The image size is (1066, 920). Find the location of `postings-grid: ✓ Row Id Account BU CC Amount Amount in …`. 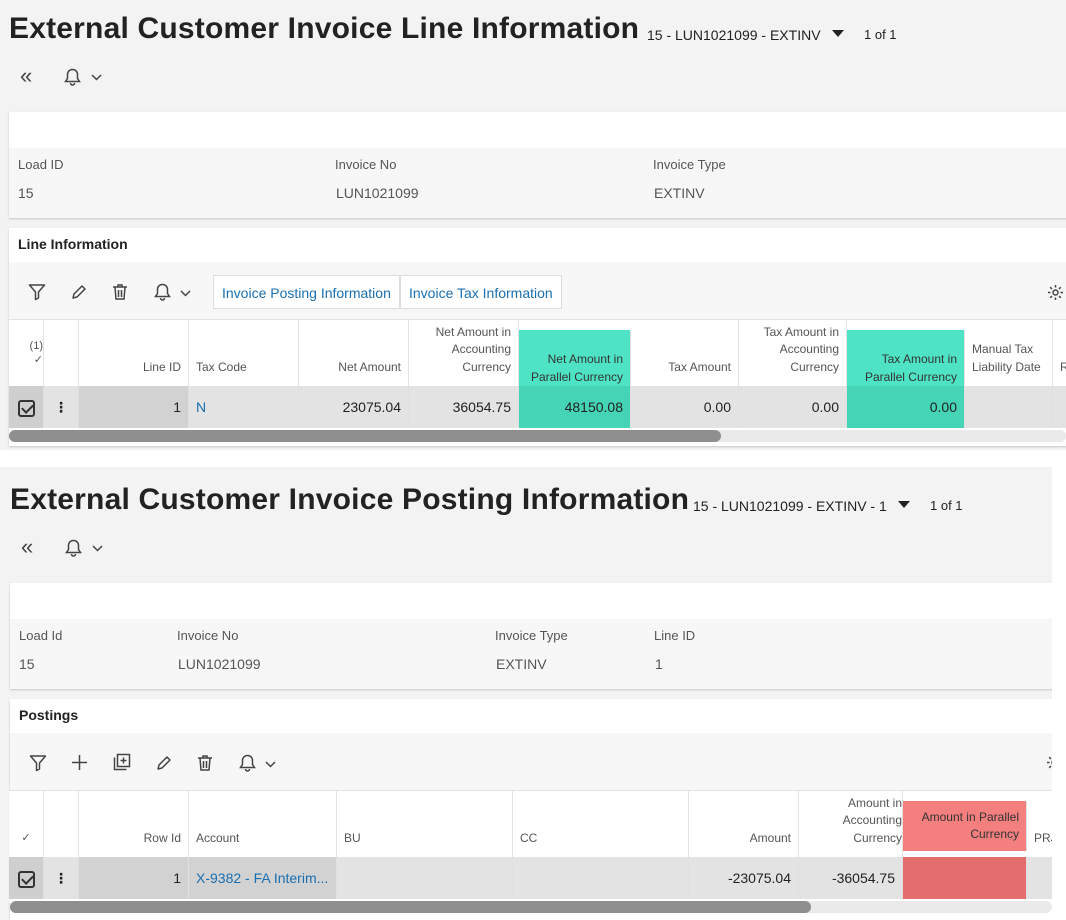

postings-grid: ✓ Row Id Account BU CC Amount Amount in … is located at coordinates (530, 849).